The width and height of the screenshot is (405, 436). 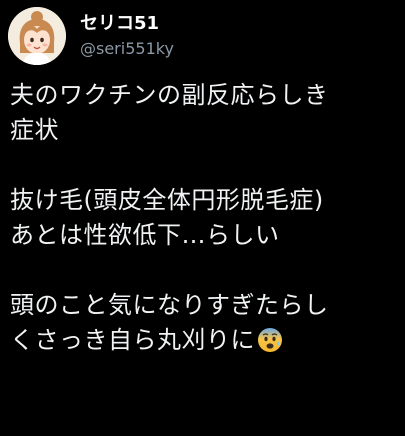 I want to click on tweet-last-line: くさっき自ら丸刈りに, so click(x=203, y=343).